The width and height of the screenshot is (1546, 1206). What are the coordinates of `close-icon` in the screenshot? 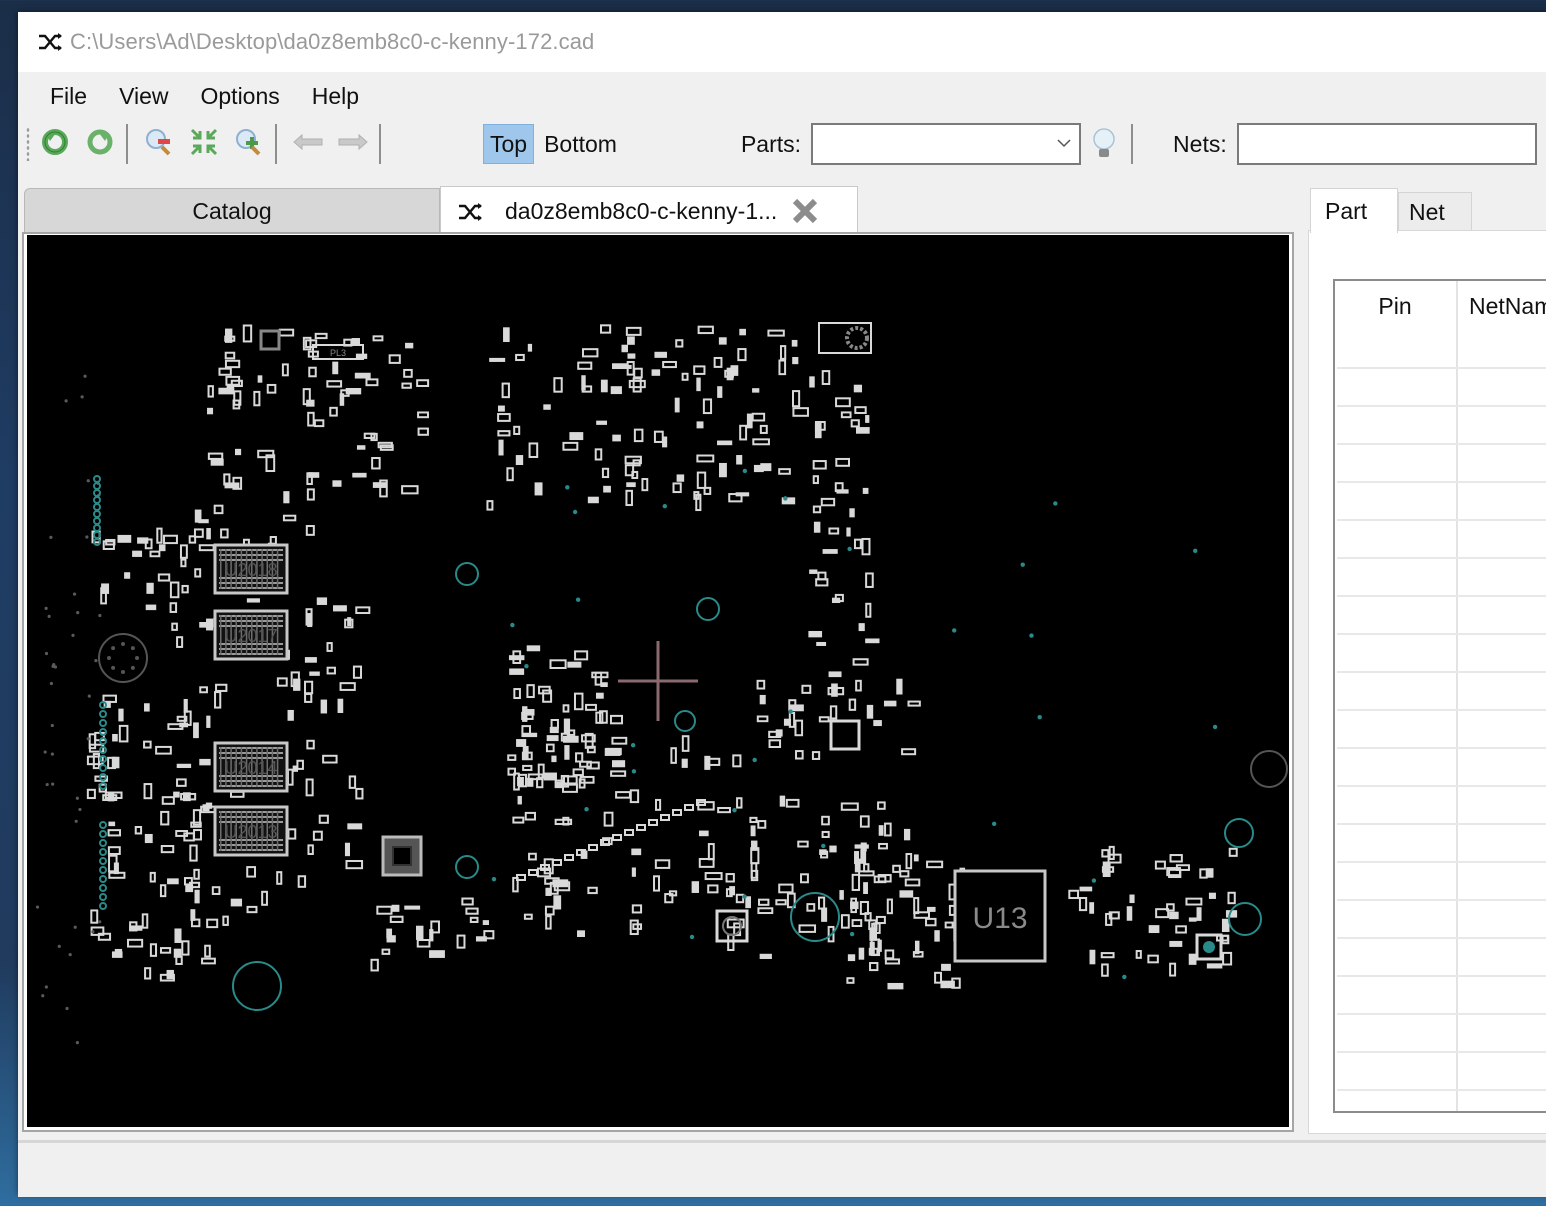 It's located at (805, 211).